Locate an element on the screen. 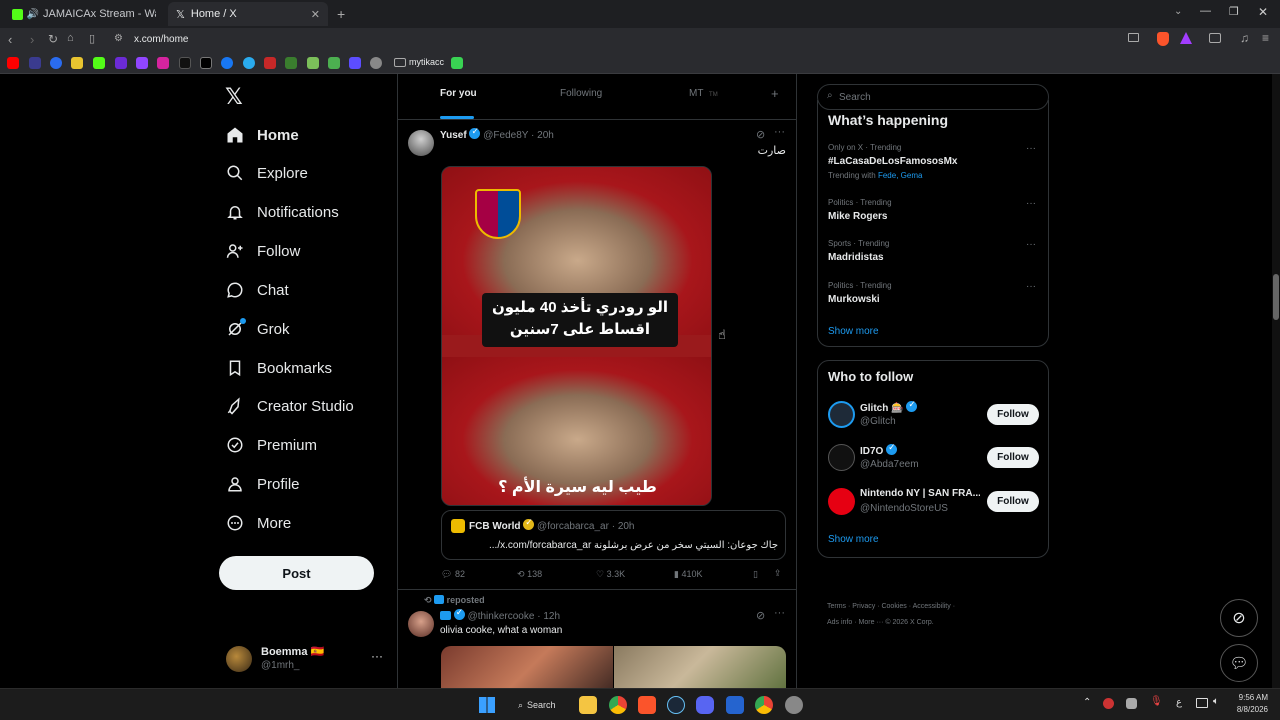 The image size is (1280, 720). sidebar-toggle-icon is located at coordinates (1215, 38).